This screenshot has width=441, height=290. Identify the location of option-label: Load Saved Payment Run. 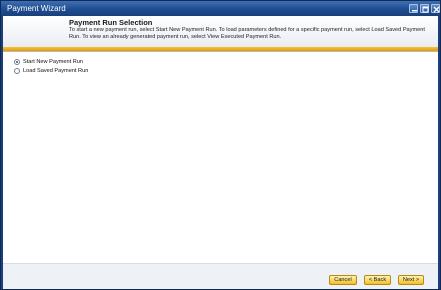
(55, 71).